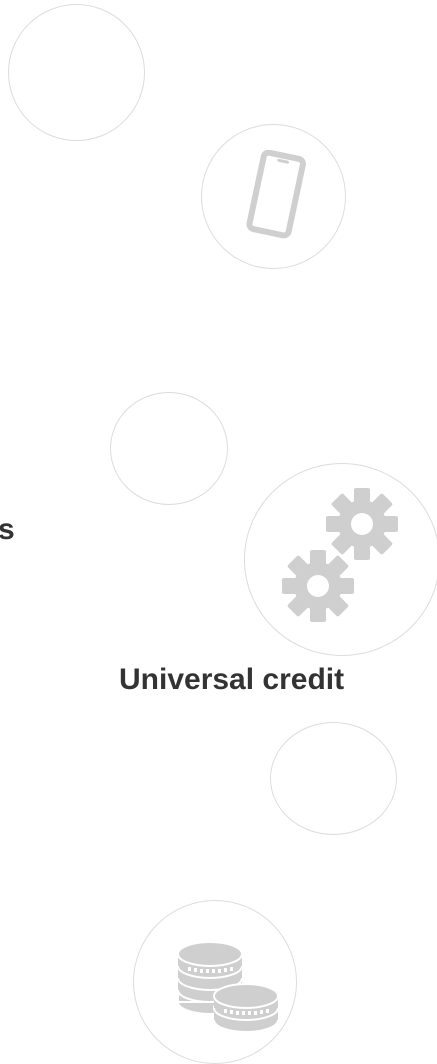 The image size is (437, 1064). Describe the element at coordinates (231, 680) in the screenshot. I see `universal-credit-label: Universal credit` at that location.